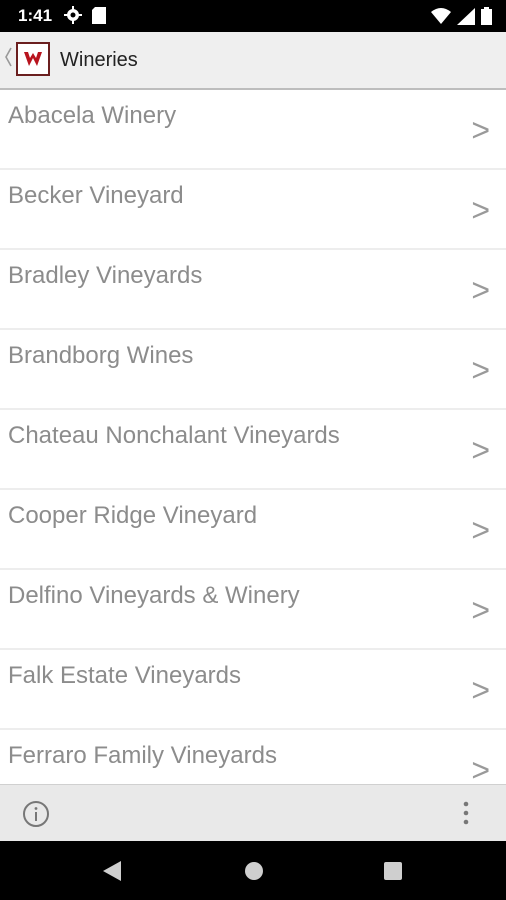 Image resolution: width=506 pixels, height=900 pixels. I want to click on gear-icon, so click(73, 17).